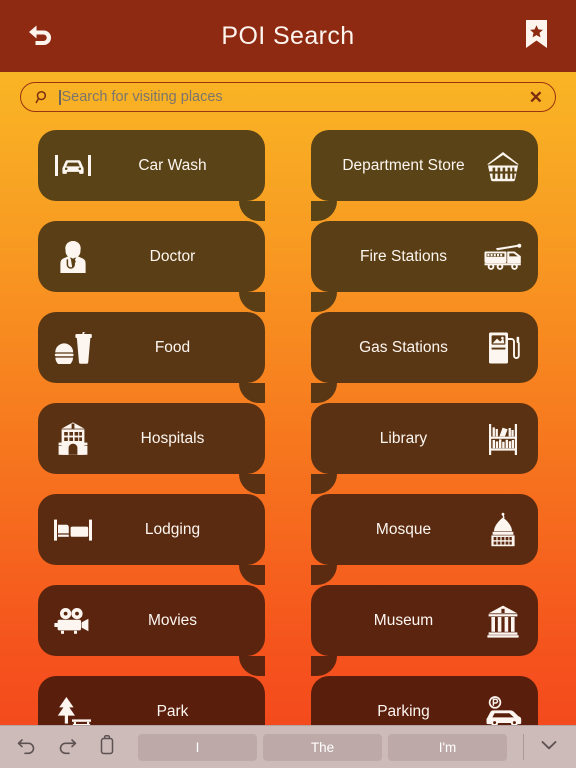 The width and height of the screenshot is (576, 768). What do you see at coordinates (142, 97) in the screenshot?
I see `search-placeholder-text: Search for visiting places` at bounding box center [142, 97].